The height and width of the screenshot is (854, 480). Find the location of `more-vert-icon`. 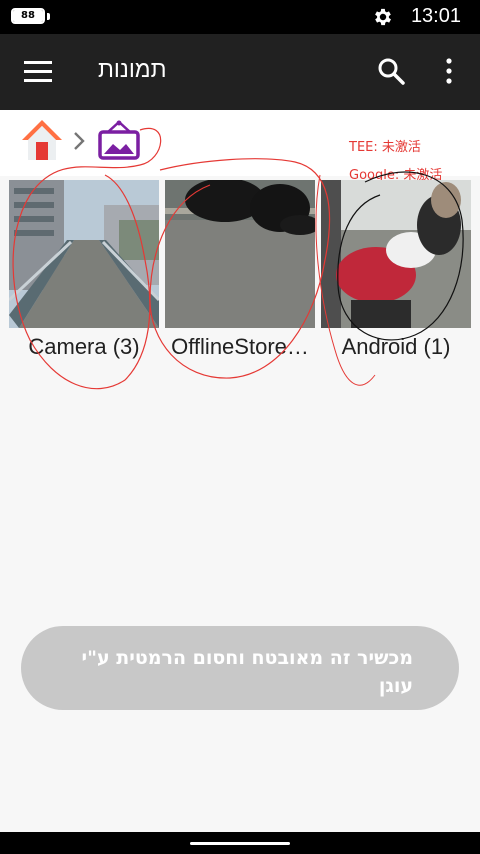

more-vert-icon is located at coordinates (449, 71).